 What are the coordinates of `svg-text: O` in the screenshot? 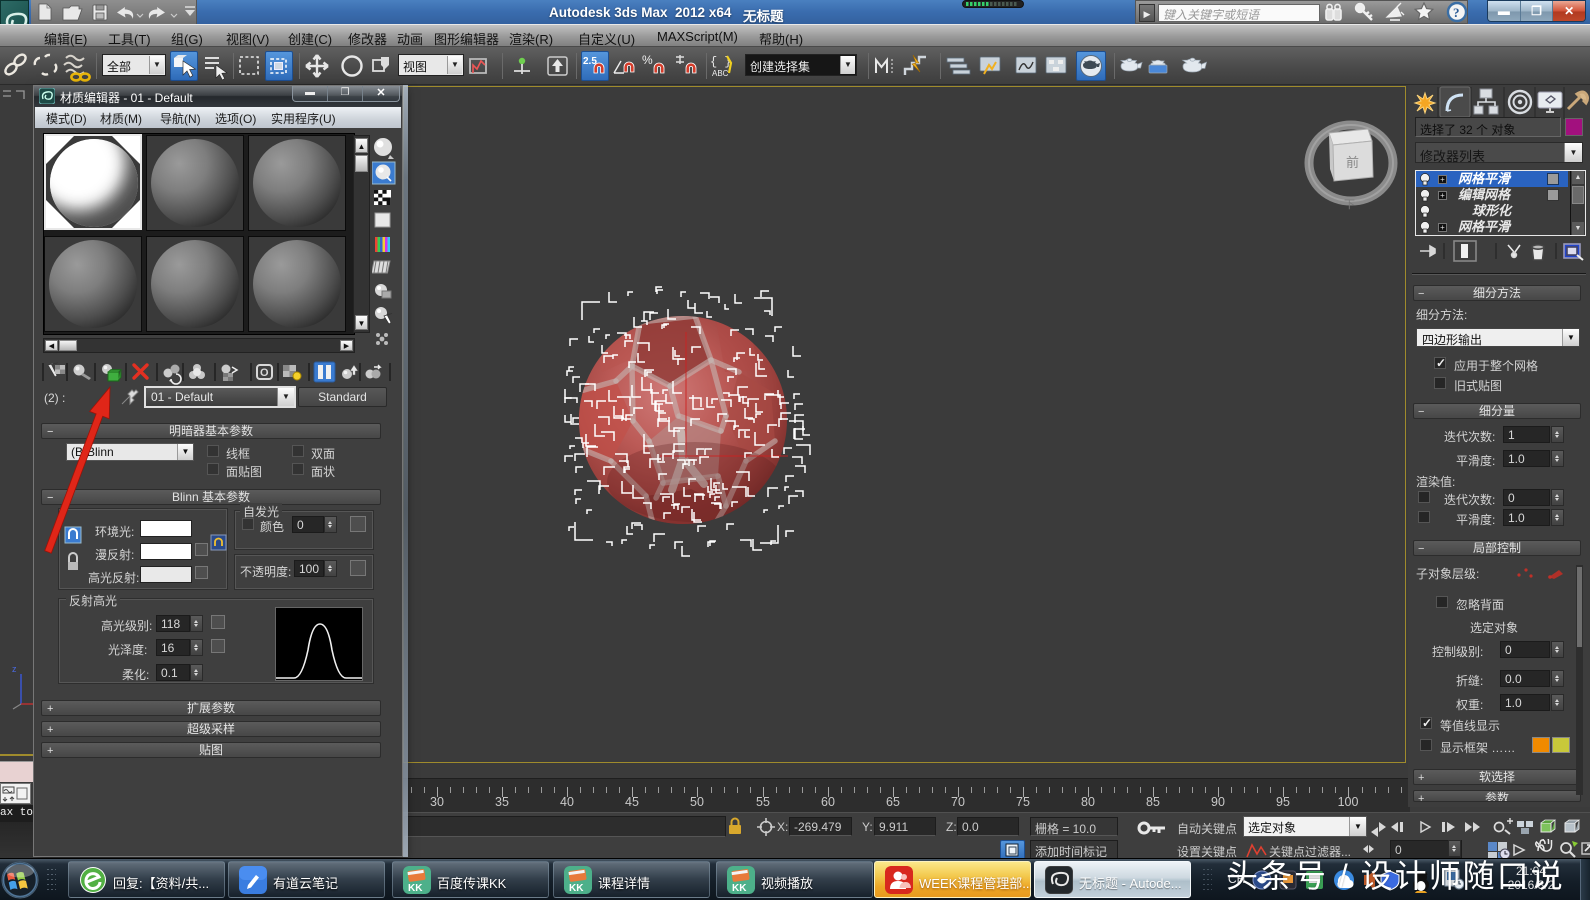 It's located at (264, 373).